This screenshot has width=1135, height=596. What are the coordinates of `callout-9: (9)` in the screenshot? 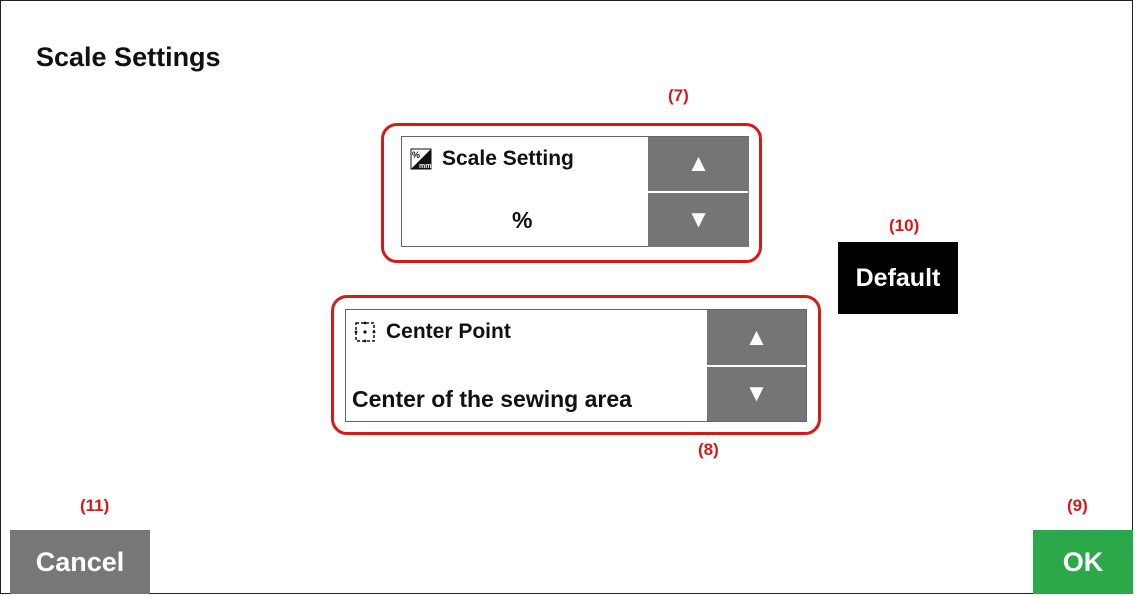 It's located at (1077, 505).